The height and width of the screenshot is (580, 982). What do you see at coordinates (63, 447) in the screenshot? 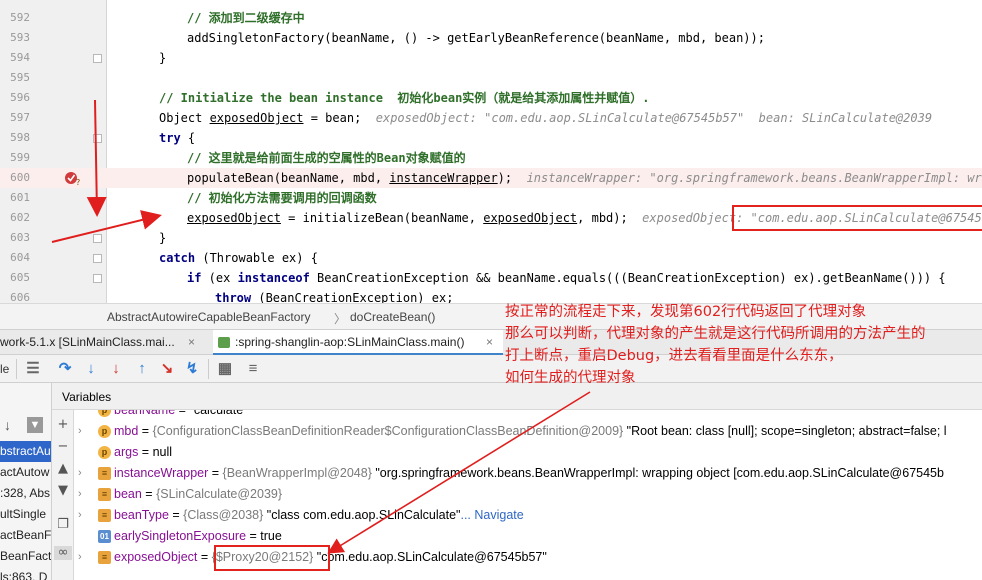
I see `remove-watch-icon: −` at bounding box center [63, 447].